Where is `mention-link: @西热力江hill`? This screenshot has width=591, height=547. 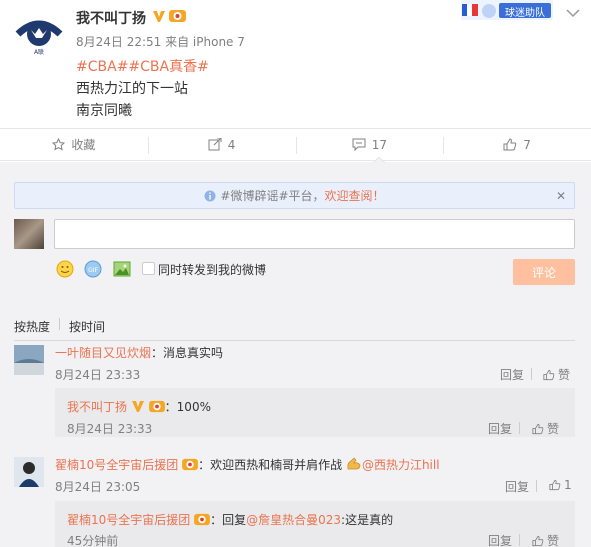 mention-link: @西热力江hill is located at coordinates (401, 465).